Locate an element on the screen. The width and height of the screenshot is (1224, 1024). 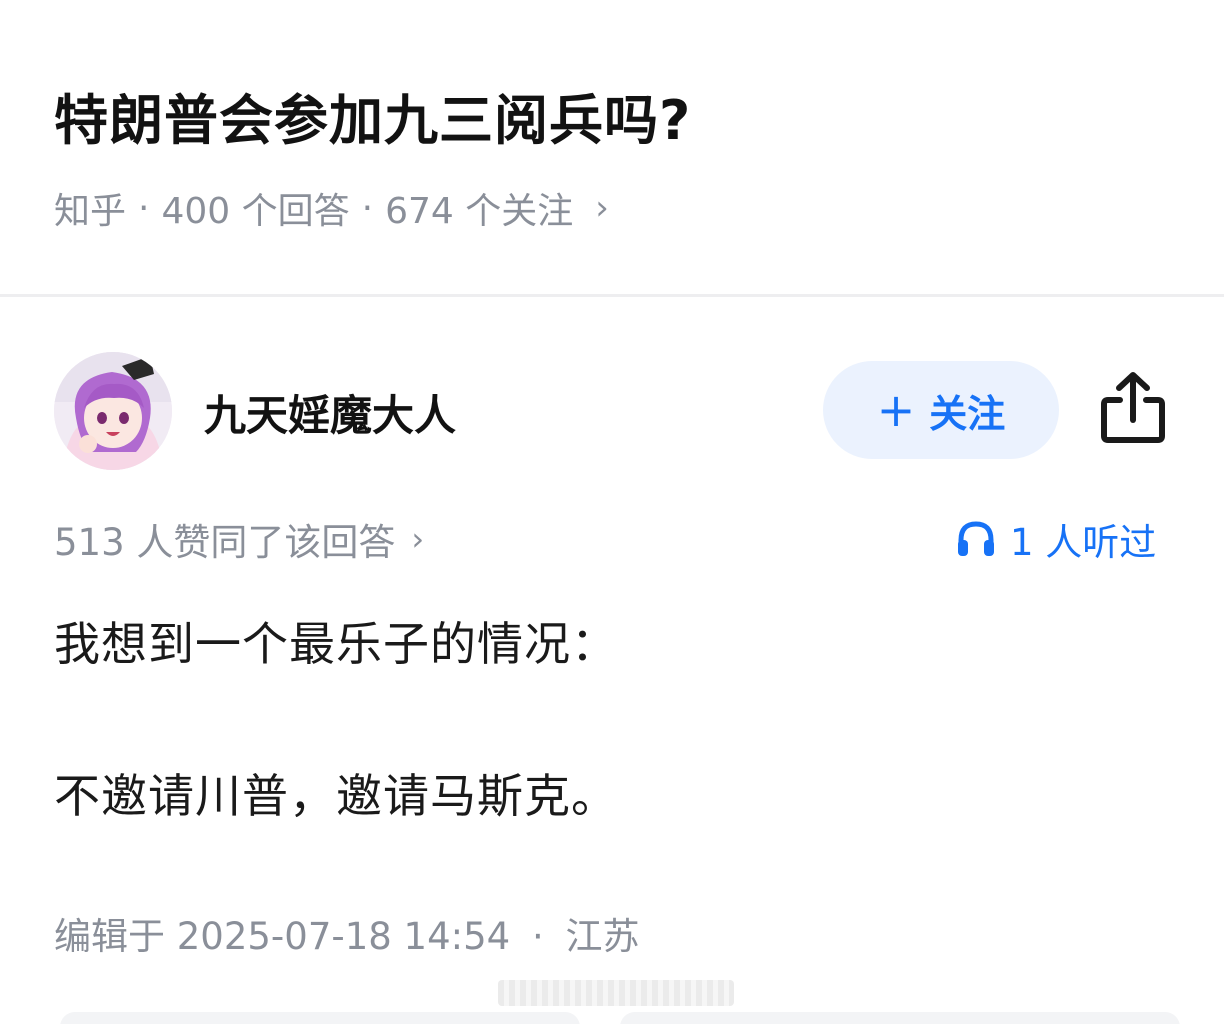
source-label: 知乎 is located at coordinates (90, 211).